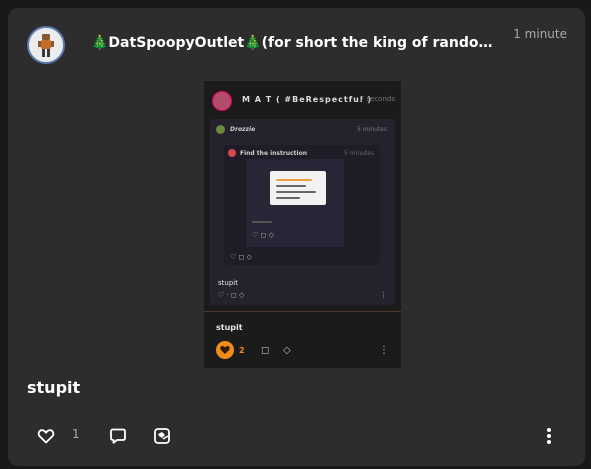 The image size is (591, 469). I want to click on embed-avatar, so click(222, 101).